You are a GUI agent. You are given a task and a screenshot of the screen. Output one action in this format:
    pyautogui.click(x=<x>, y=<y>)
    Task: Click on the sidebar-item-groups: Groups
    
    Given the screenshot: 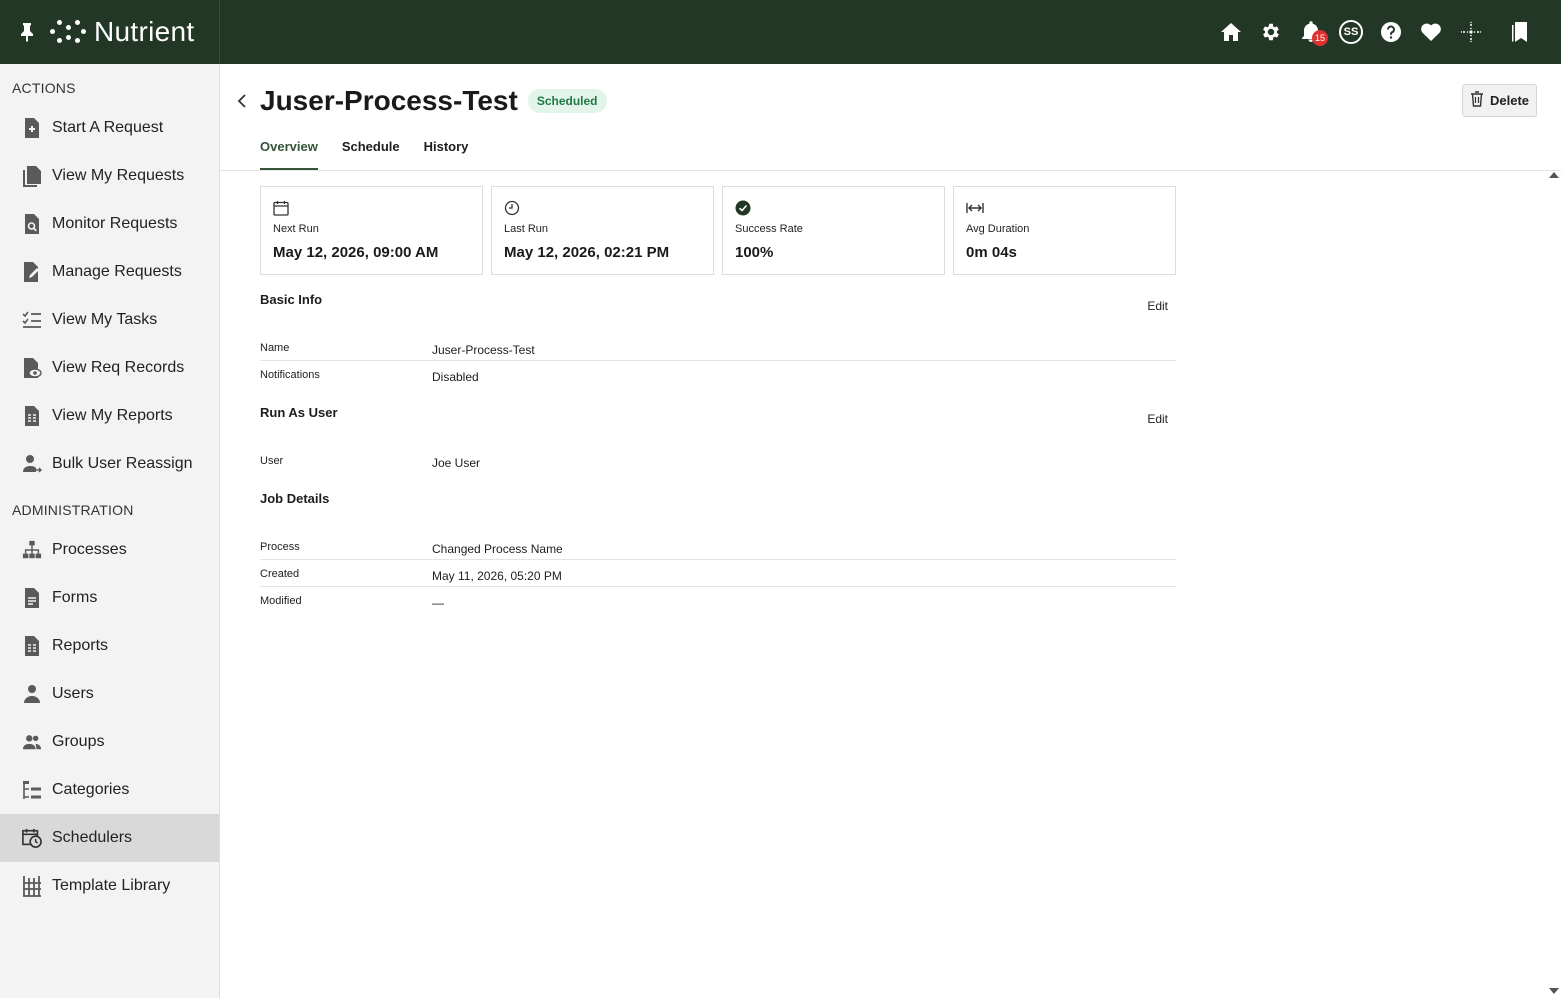 What is the action you would take?
    pyautogui.click(x=109, y=742)
    